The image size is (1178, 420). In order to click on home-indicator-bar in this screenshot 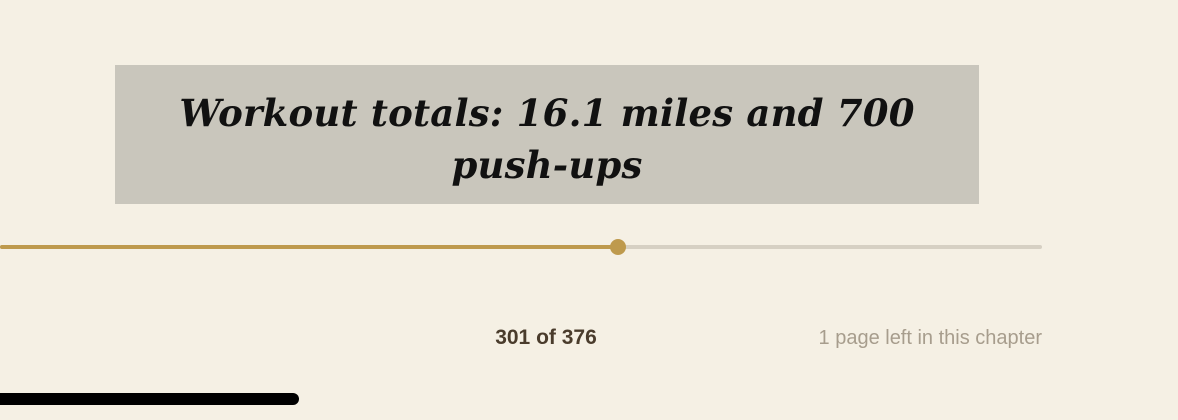, I will do `click(149, 399)`.